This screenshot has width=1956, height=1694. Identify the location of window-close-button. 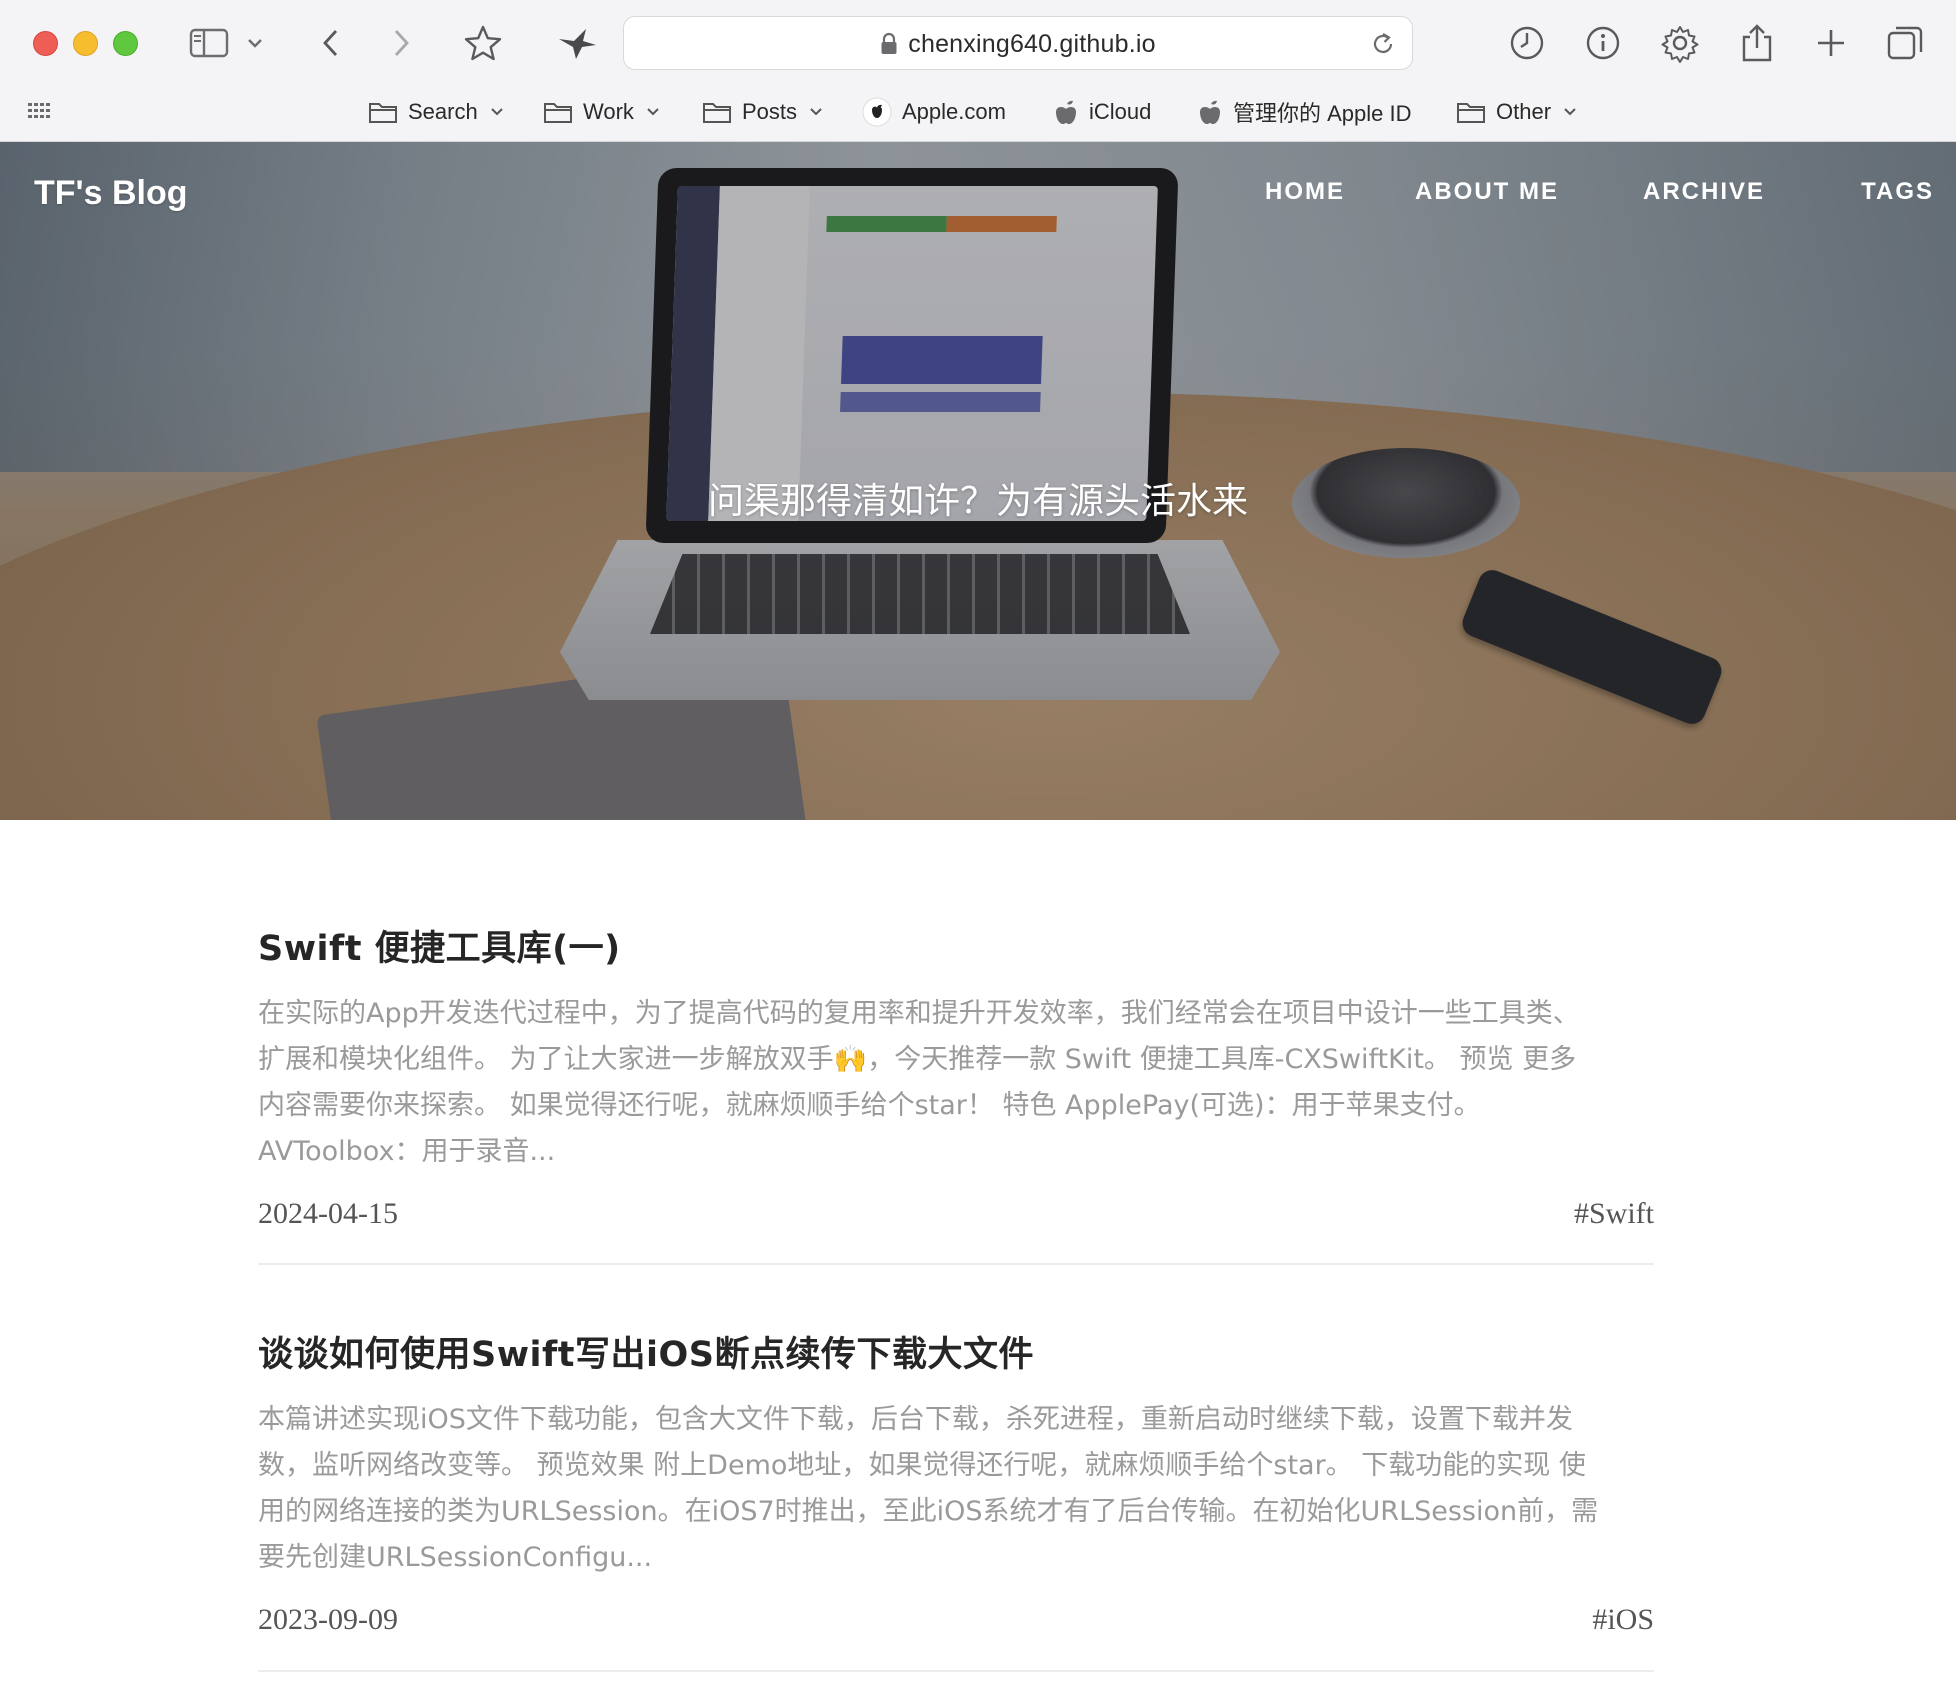
(45, 43).